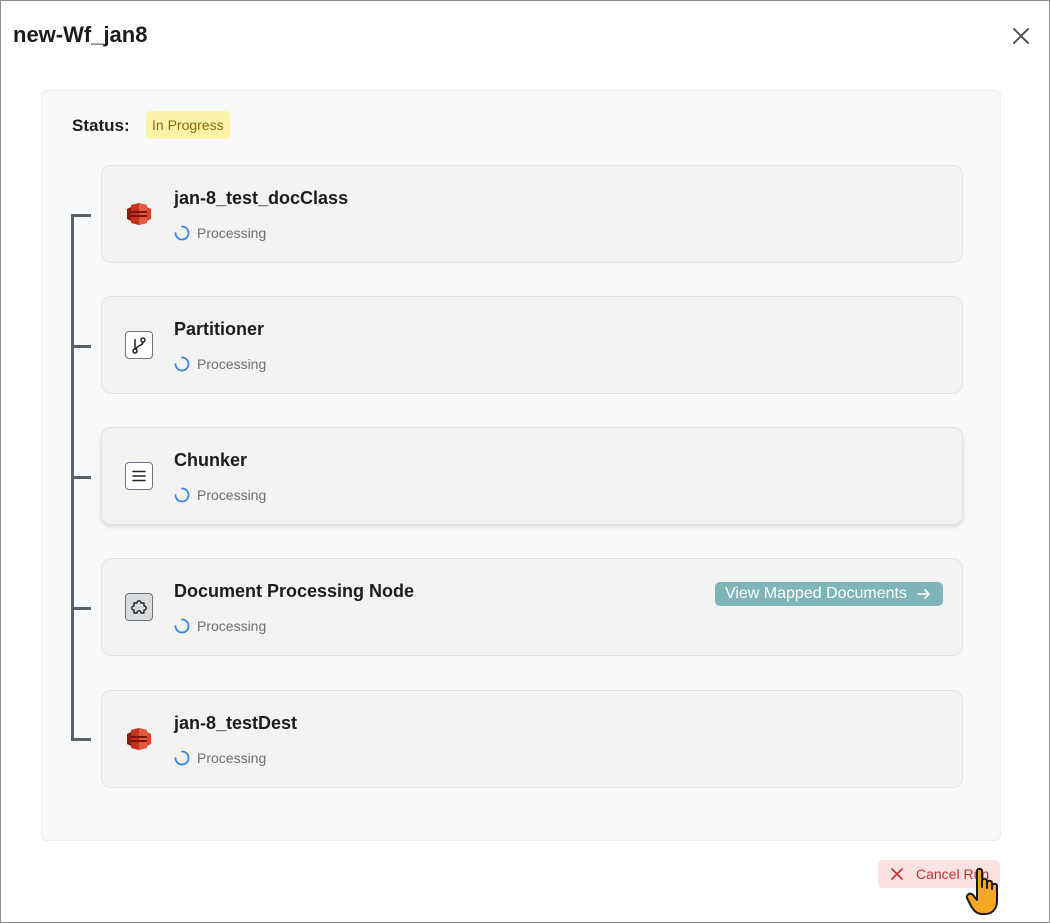 The image size is (1050, 923). Describe the element at coordinates (815, 593) in the screenshot. I see `view-mapped-documents-label: View Mapped Documents` at that location.